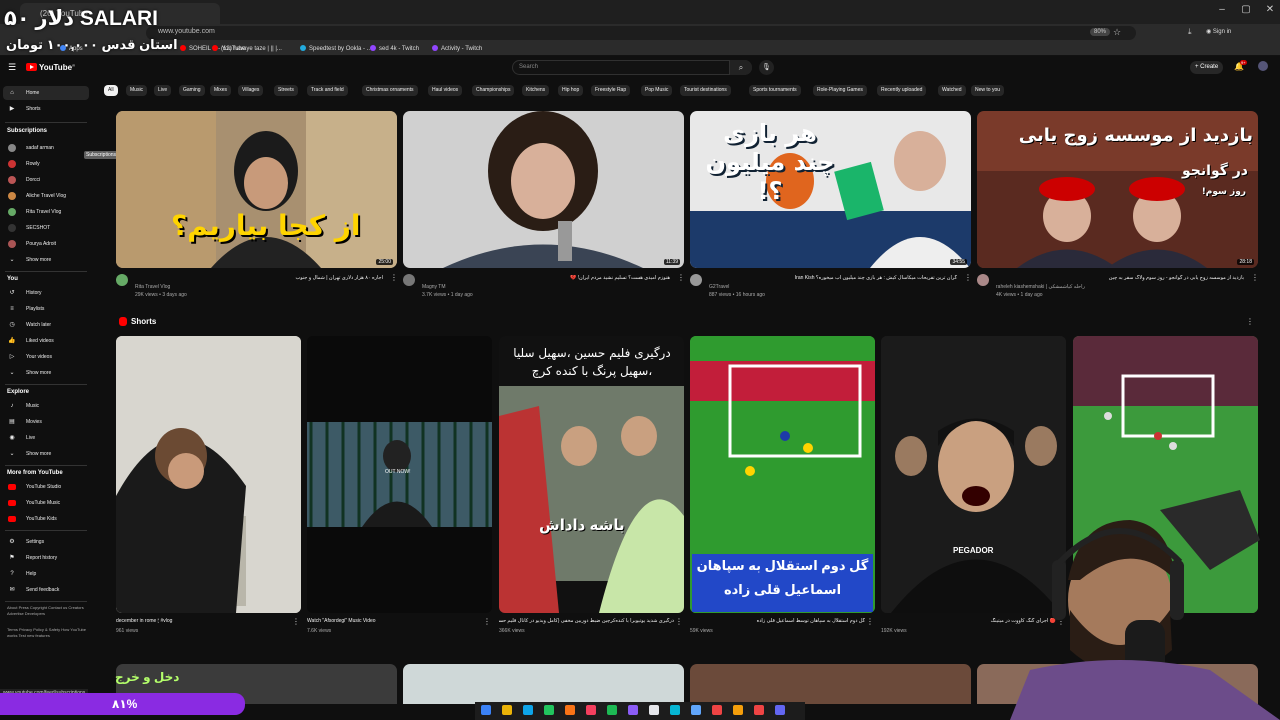 The image size is (1280, 720). I want to click on sidebar-item-your-videos: ▷ Your videos, so click(46, 357).